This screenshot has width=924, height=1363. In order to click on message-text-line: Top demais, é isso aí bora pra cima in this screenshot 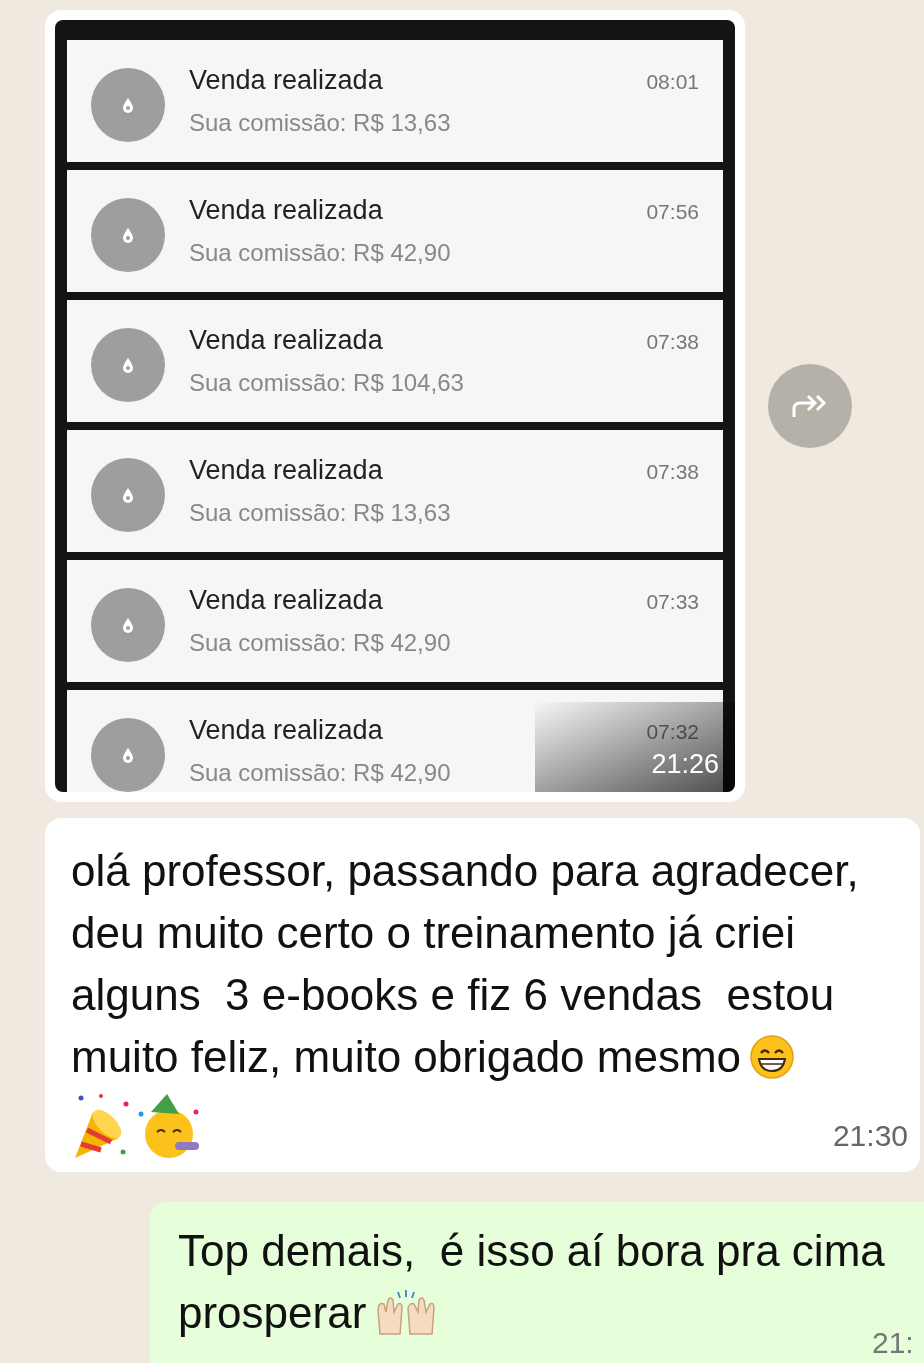, I will do `click(531, 1251)`.